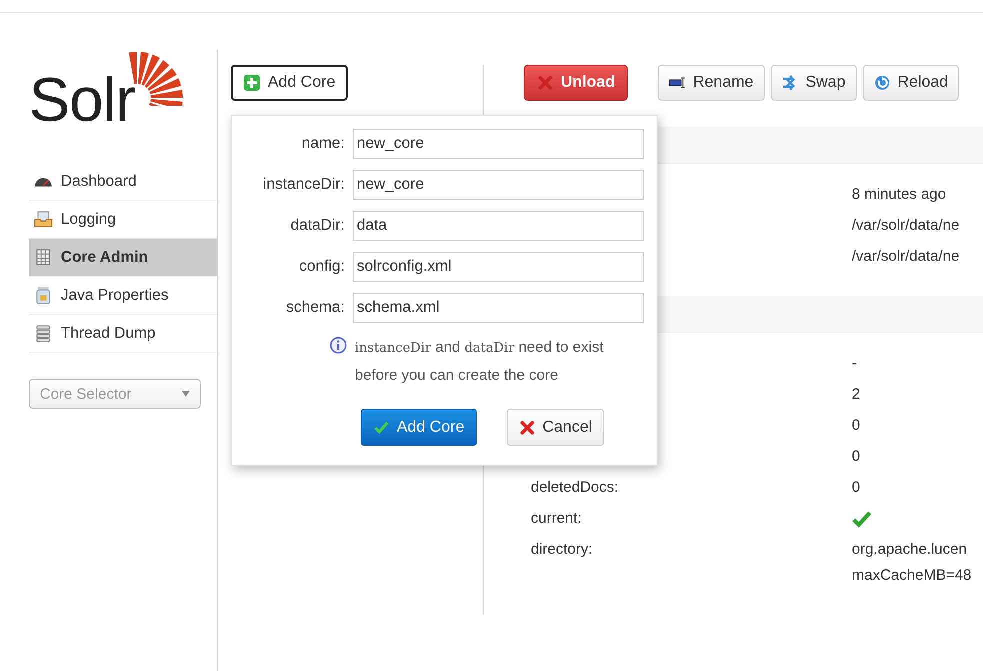 This screenshot has width=983, height=671. What do you see at coordinates (123, 258) in the screenshot?
I see `nav-item: Core Admin` at bounding box center [123, 258].